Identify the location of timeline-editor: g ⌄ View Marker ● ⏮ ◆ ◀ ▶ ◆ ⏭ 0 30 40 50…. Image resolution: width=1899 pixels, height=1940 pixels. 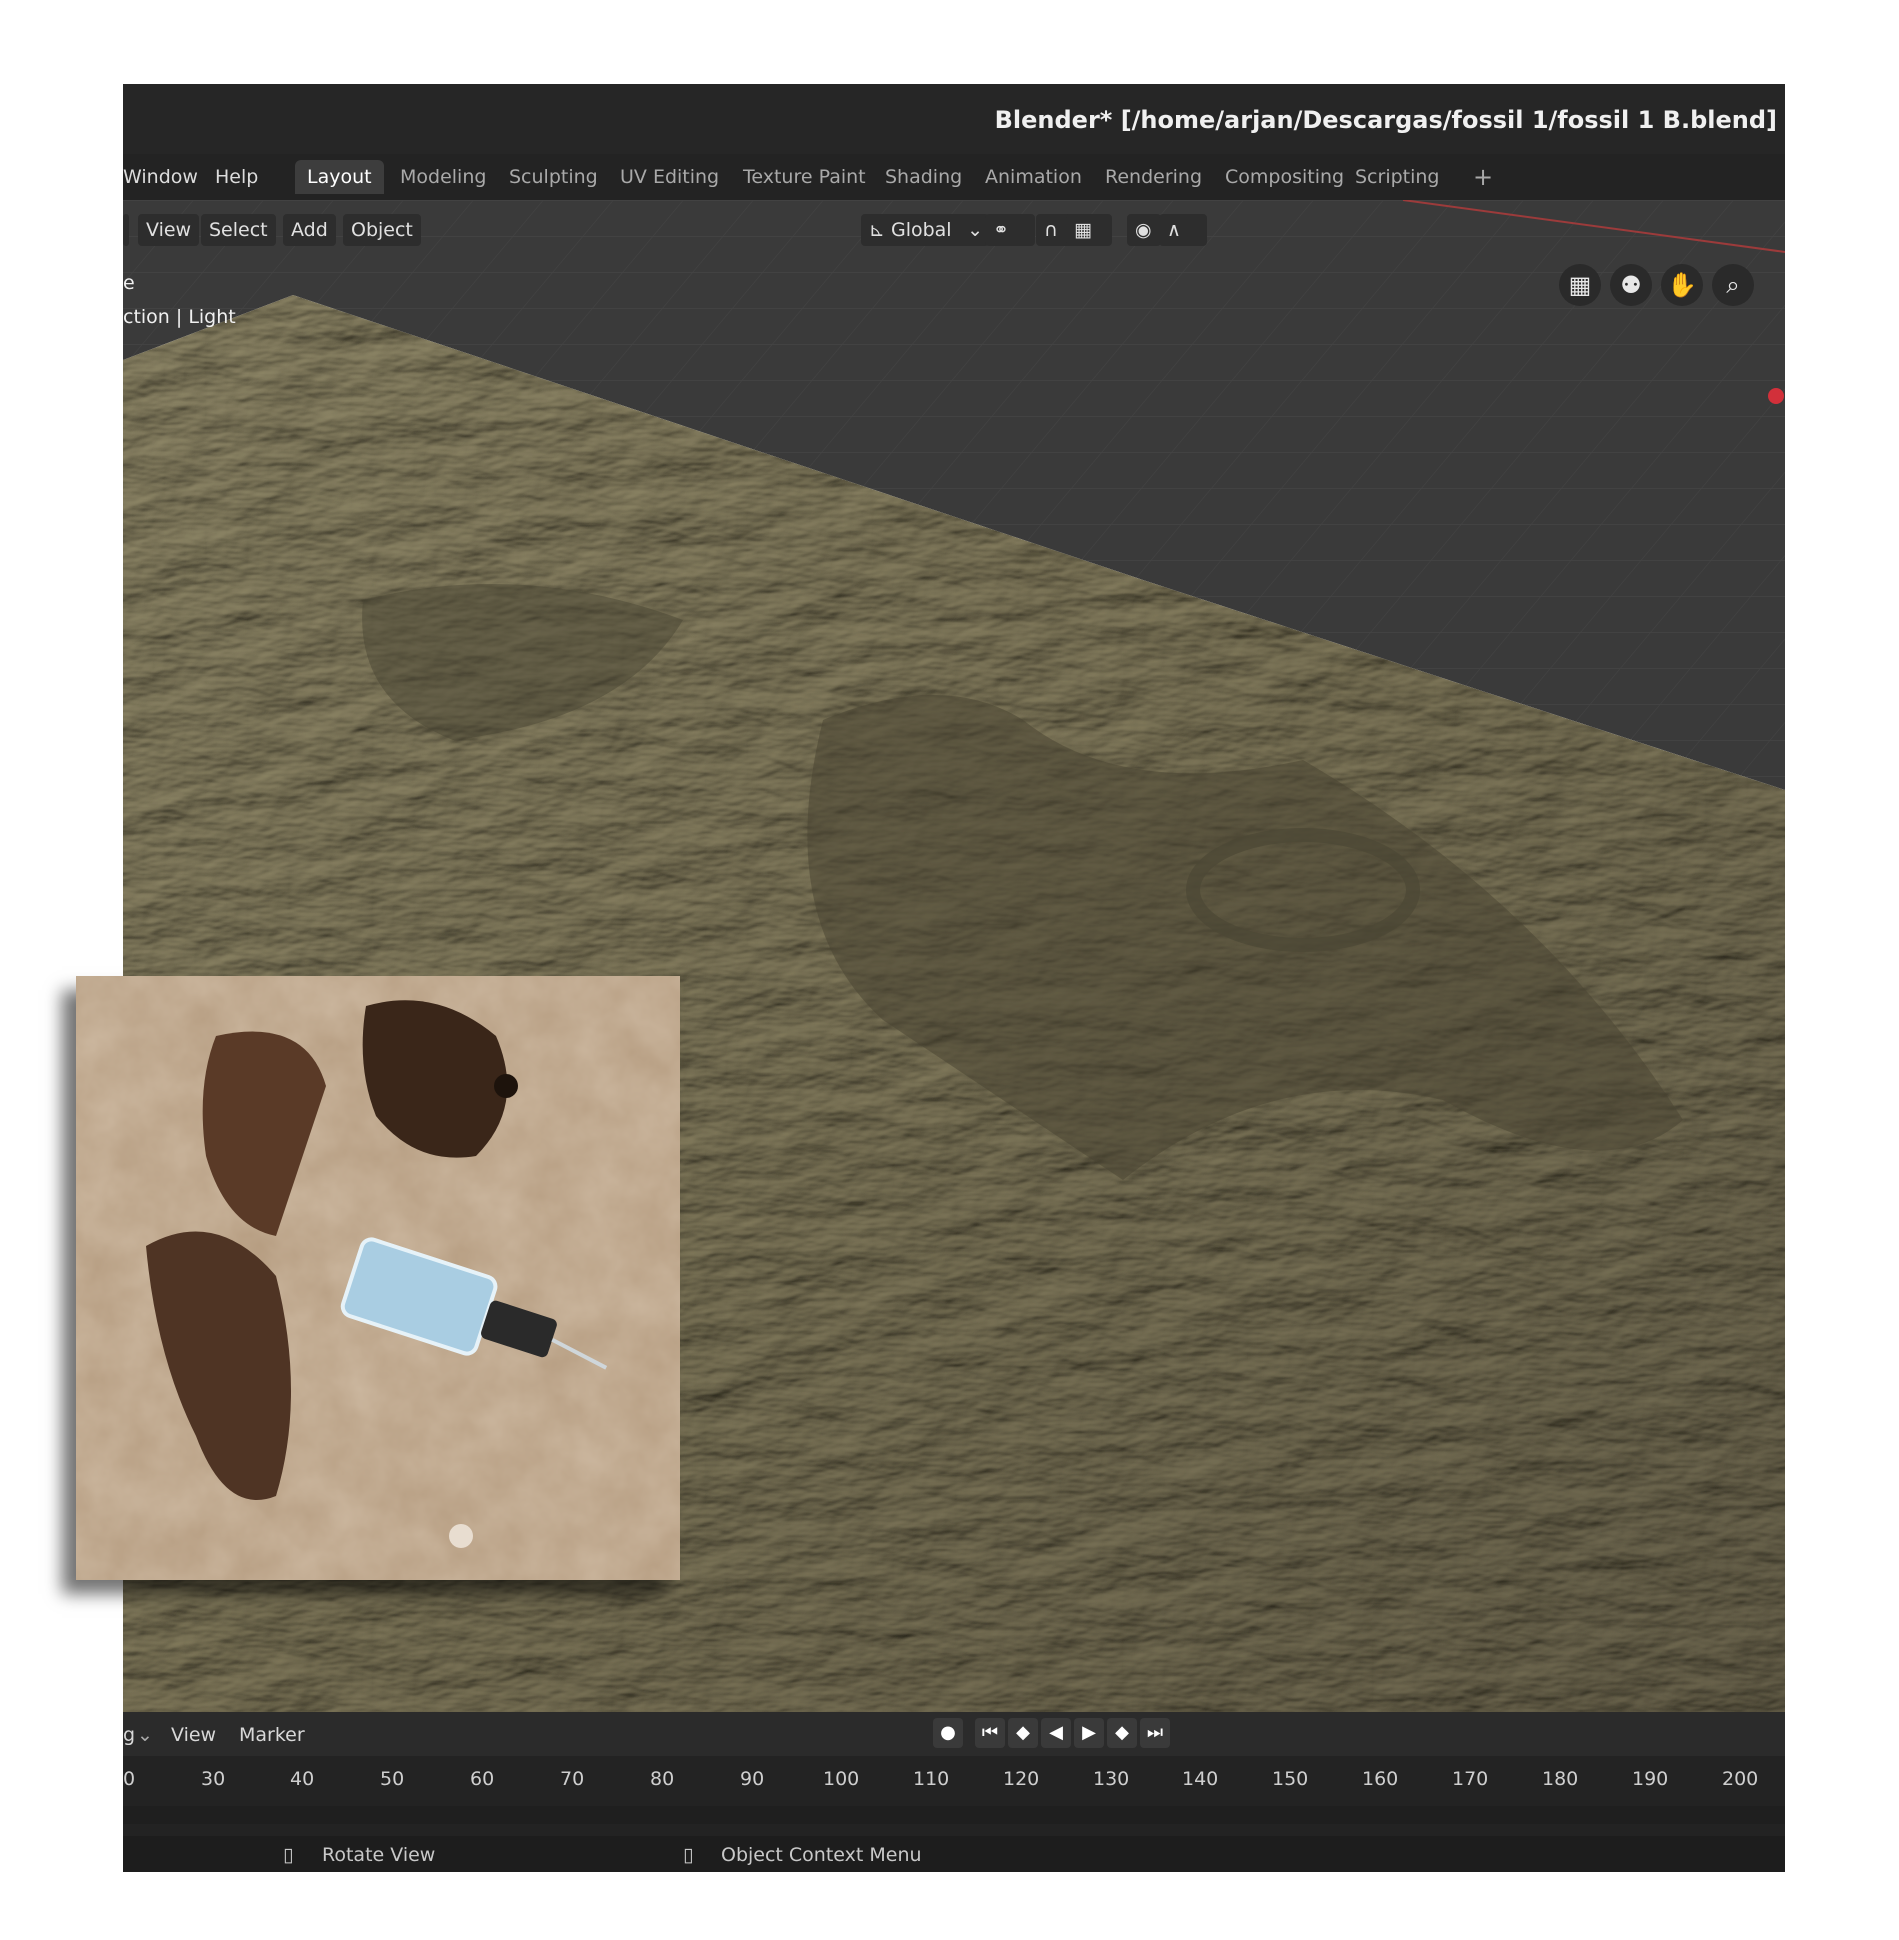
(954, 1774).